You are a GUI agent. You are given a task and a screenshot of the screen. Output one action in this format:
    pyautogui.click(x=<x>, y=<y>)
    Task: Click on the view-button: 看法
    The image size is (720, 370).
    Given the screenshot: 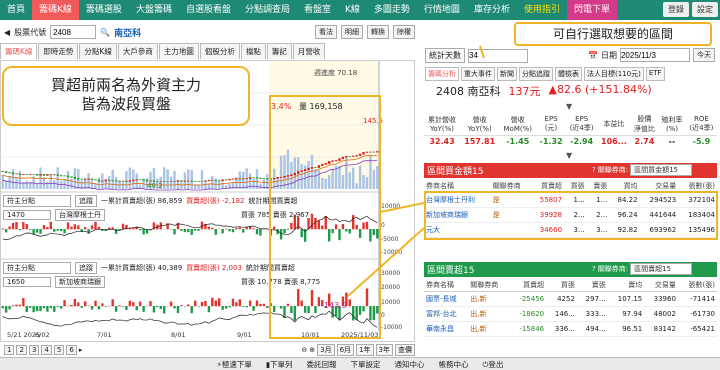 What is the action you would take?
    pyautogui.click(x=326, y=32)
    